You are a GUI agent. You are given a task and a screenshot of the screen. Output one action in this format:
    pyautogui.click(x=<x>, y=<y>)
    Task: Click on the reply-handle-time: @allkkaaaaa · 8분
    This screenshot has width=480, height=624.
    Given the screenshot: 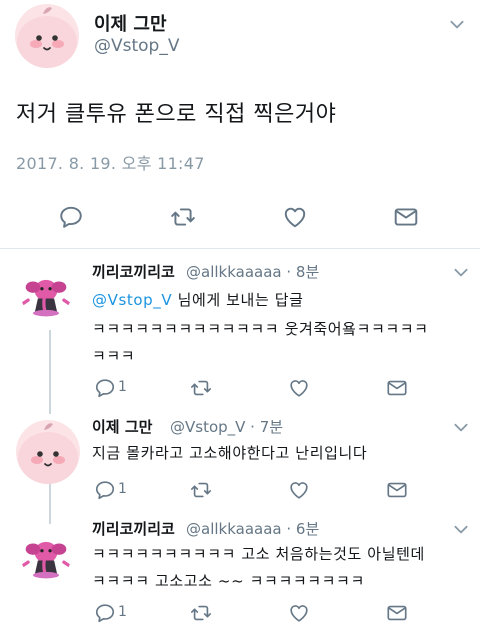 What is the action you would take?
    pyautogui.click(x=252, y=271)
    